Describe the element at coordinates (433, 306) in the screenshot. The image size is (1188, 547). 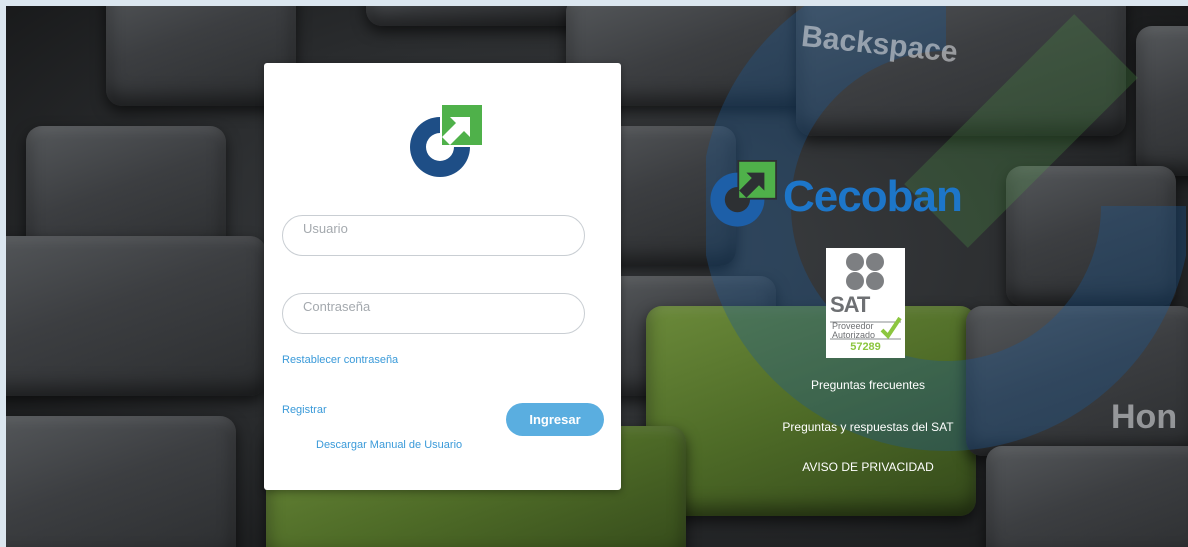
I see `password-input` at that location.